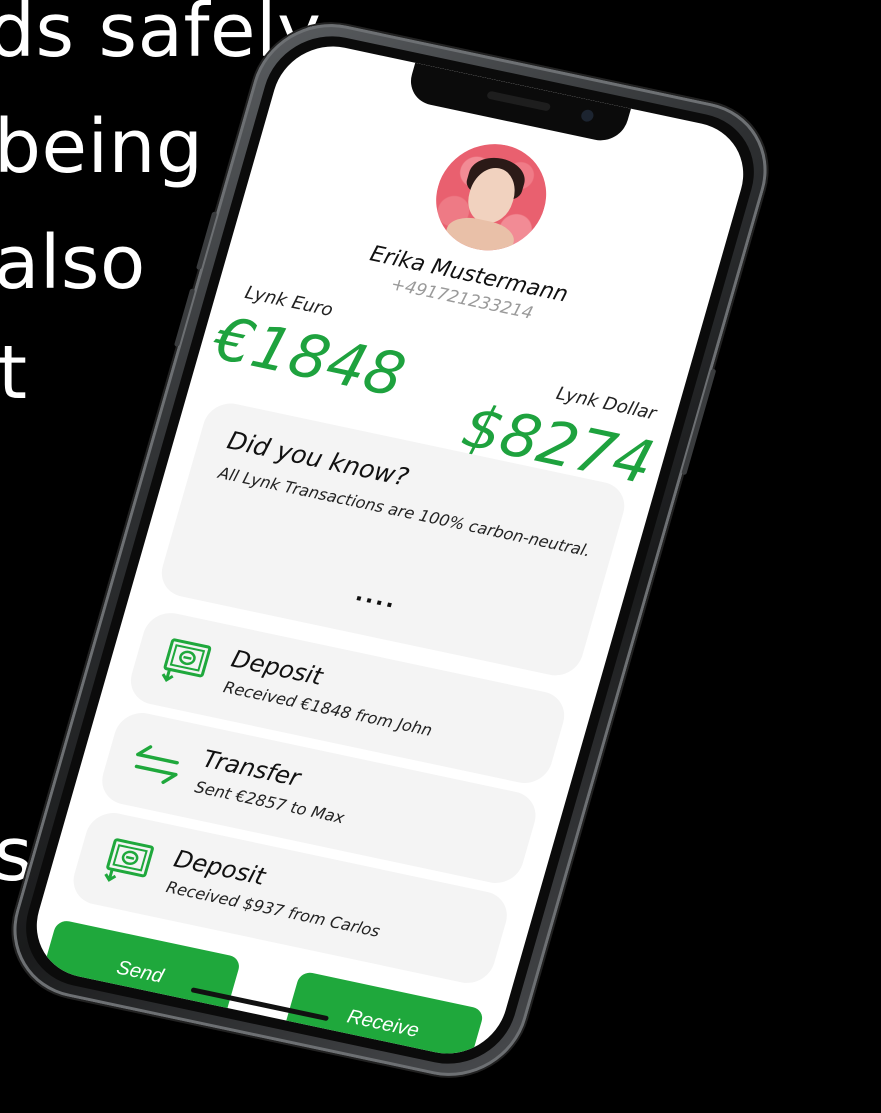  What do you see at coordinates (479, 237) in the screenshot?
I see `avatar-body` at bounding box center [479, 237].